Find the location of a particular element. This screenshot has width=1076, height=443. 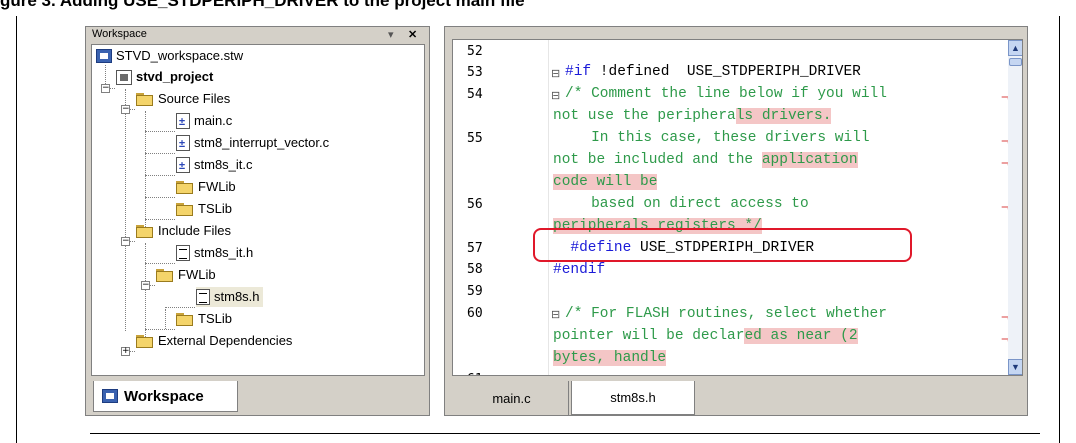

tree-item-main-c: main.c is located at coordinates (204, 121).